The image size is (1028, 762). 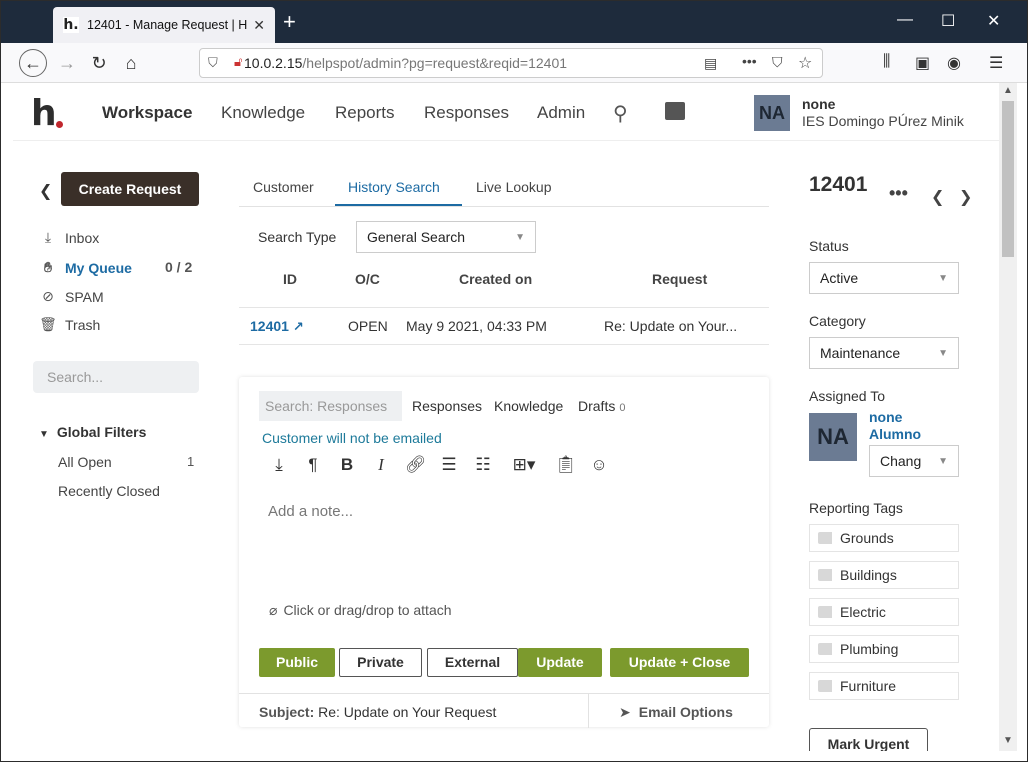 What do you see at coordinates (277, 326) in the screenshot?
I see `request-id-link: 12401 ↗` at bounding box center [277, 326].